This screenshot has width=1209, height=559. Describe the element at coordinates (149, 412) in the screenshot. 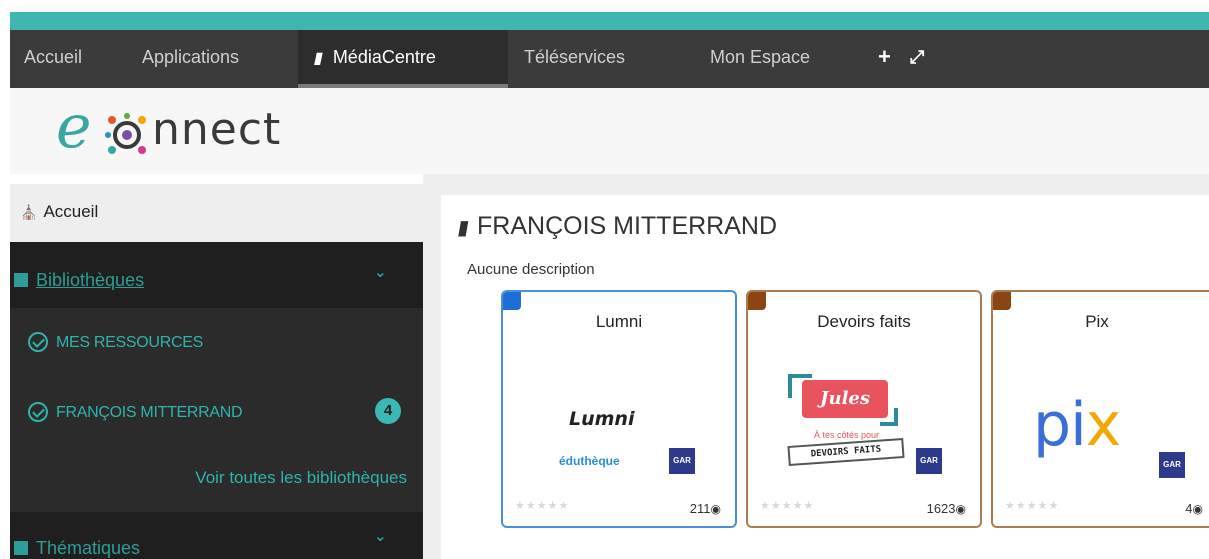

I see `sidebar-item-label: FRANÇOIS MITTERRAND` at that location.